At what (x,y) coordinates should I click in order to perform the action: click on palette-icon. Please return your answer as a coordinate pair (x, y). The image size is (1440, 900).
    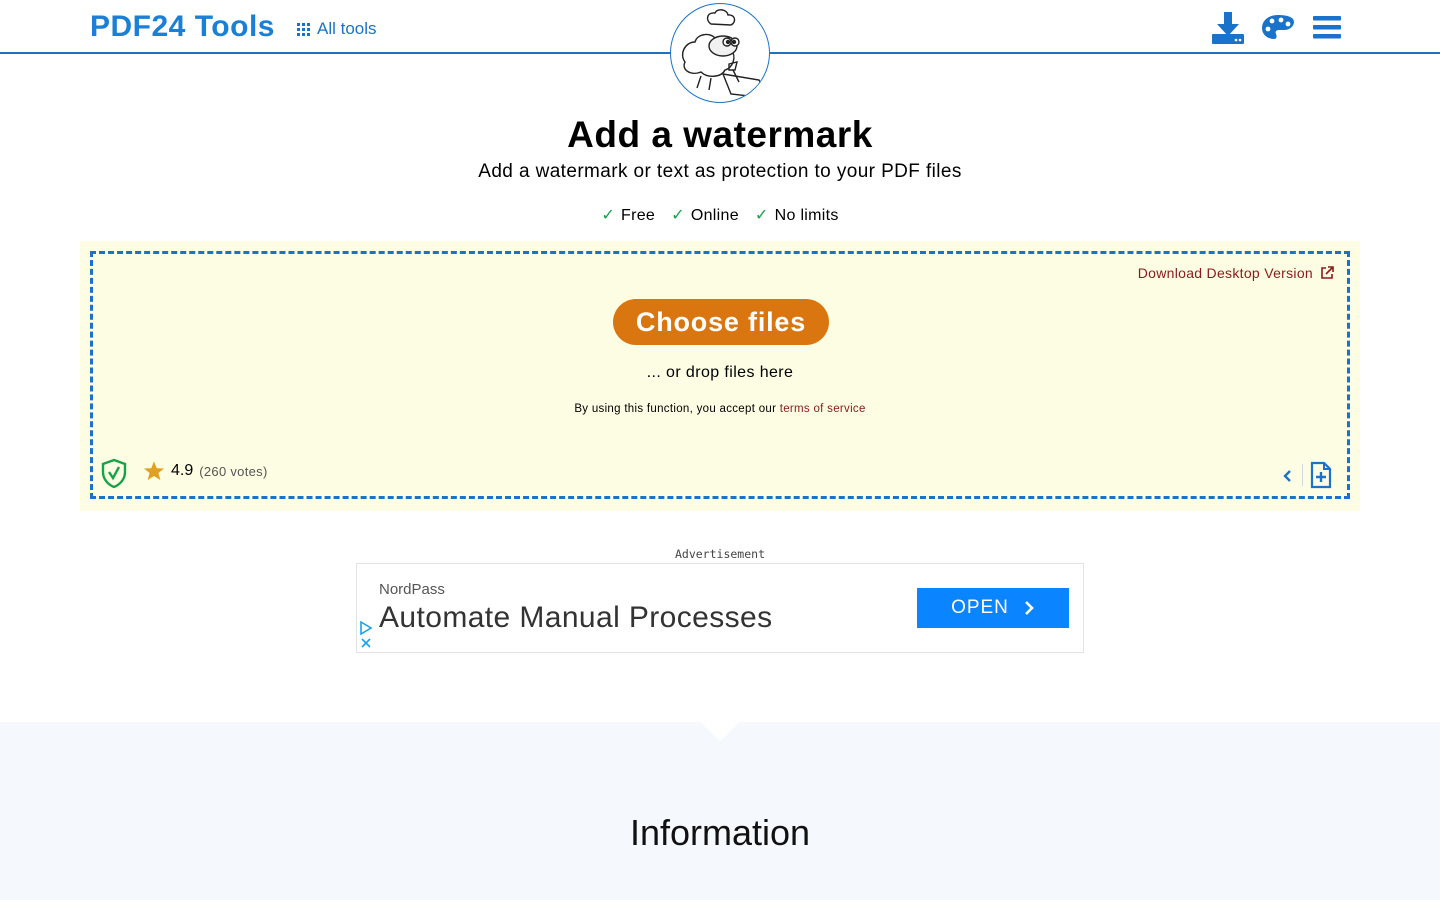
    Looking at the image, I should click on (1278, 28).